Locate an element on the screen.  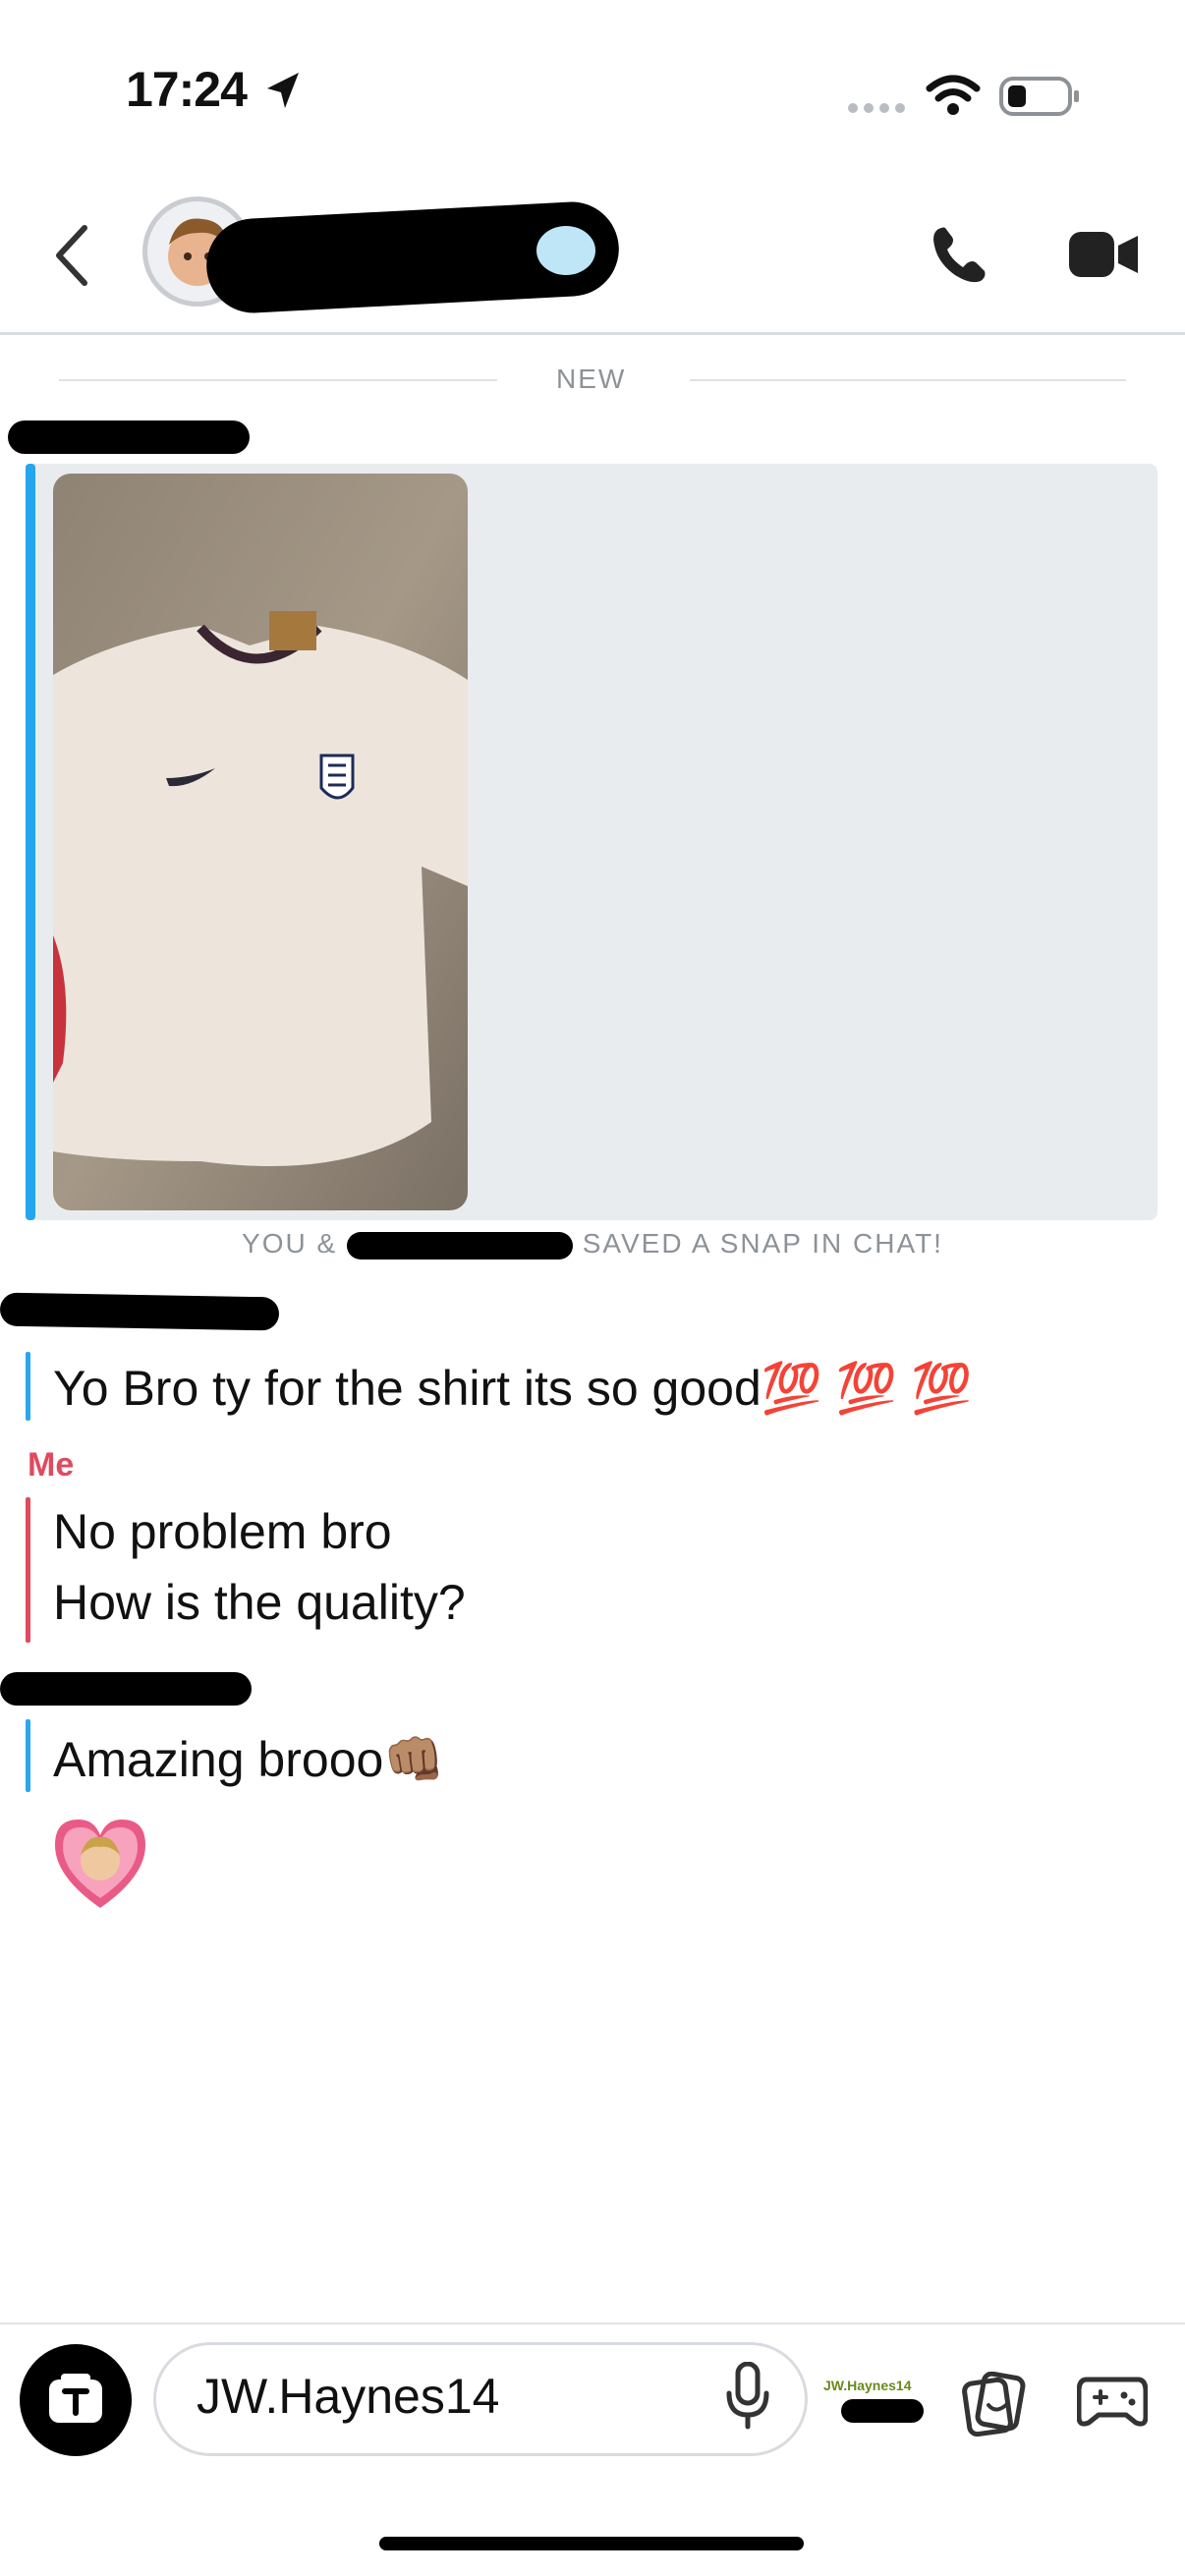
snap-sender-bar is located at coordinates (31, 842).